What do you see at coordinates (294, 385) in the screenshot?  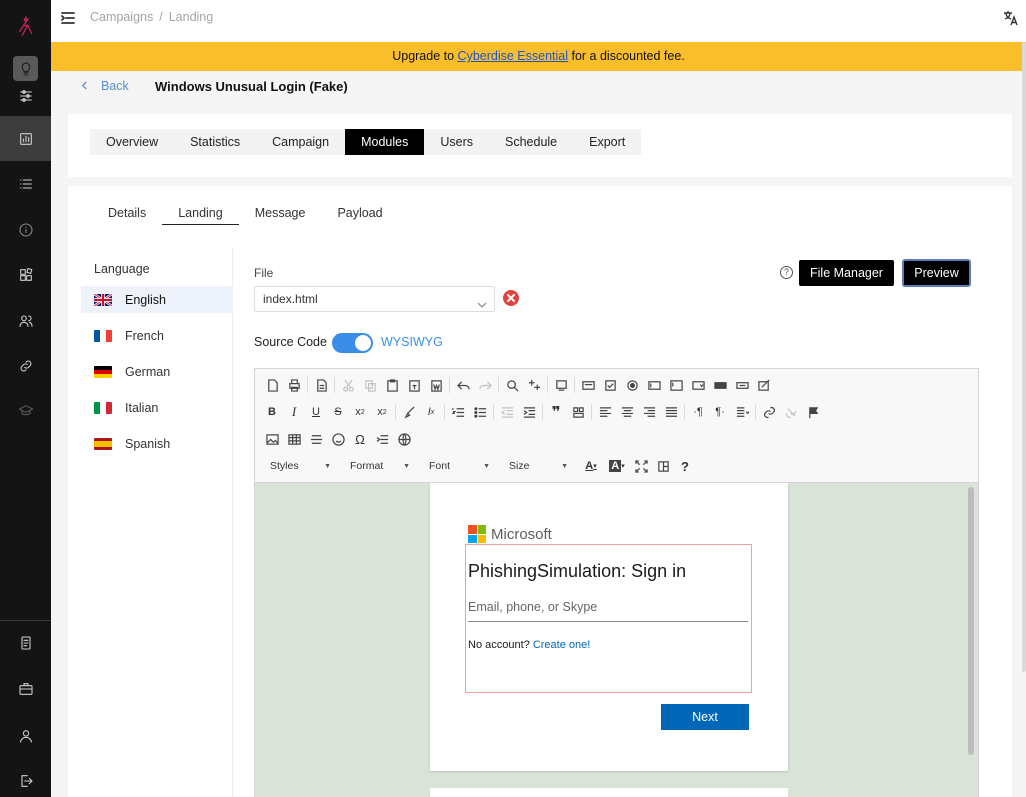 I see `print-icon` at bounding box center [294, 385].